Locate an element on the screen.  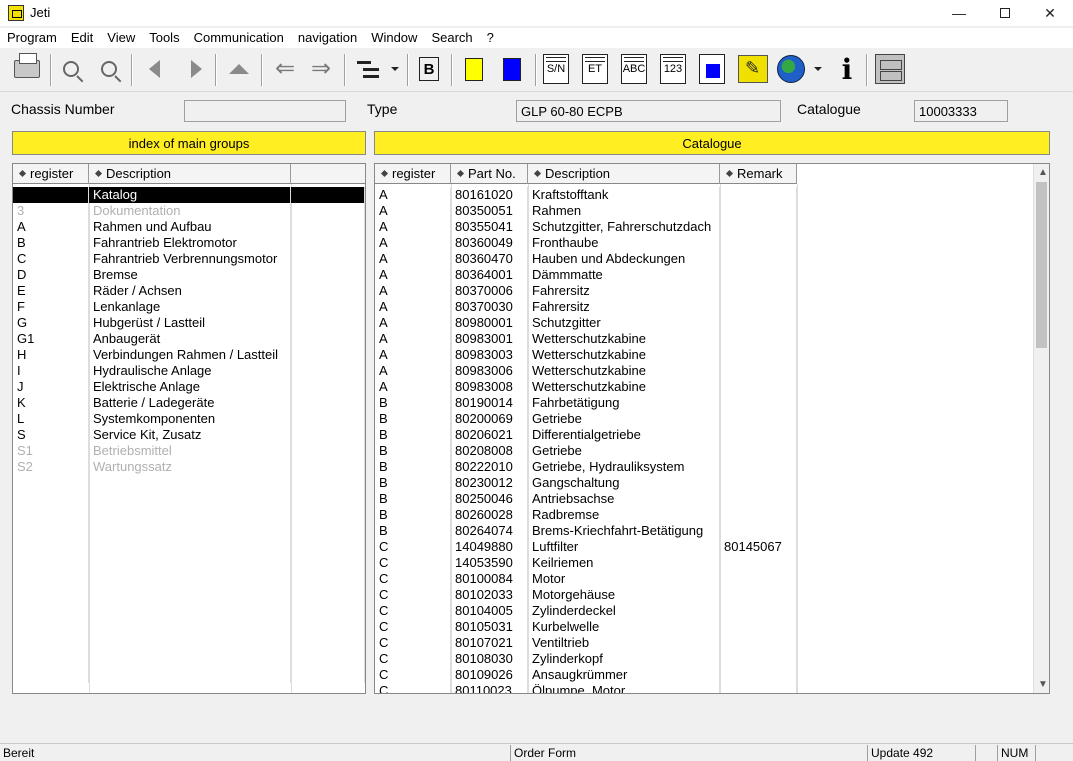
table-row: A 80350051 Rahmen is located at coordinates (586, 211).